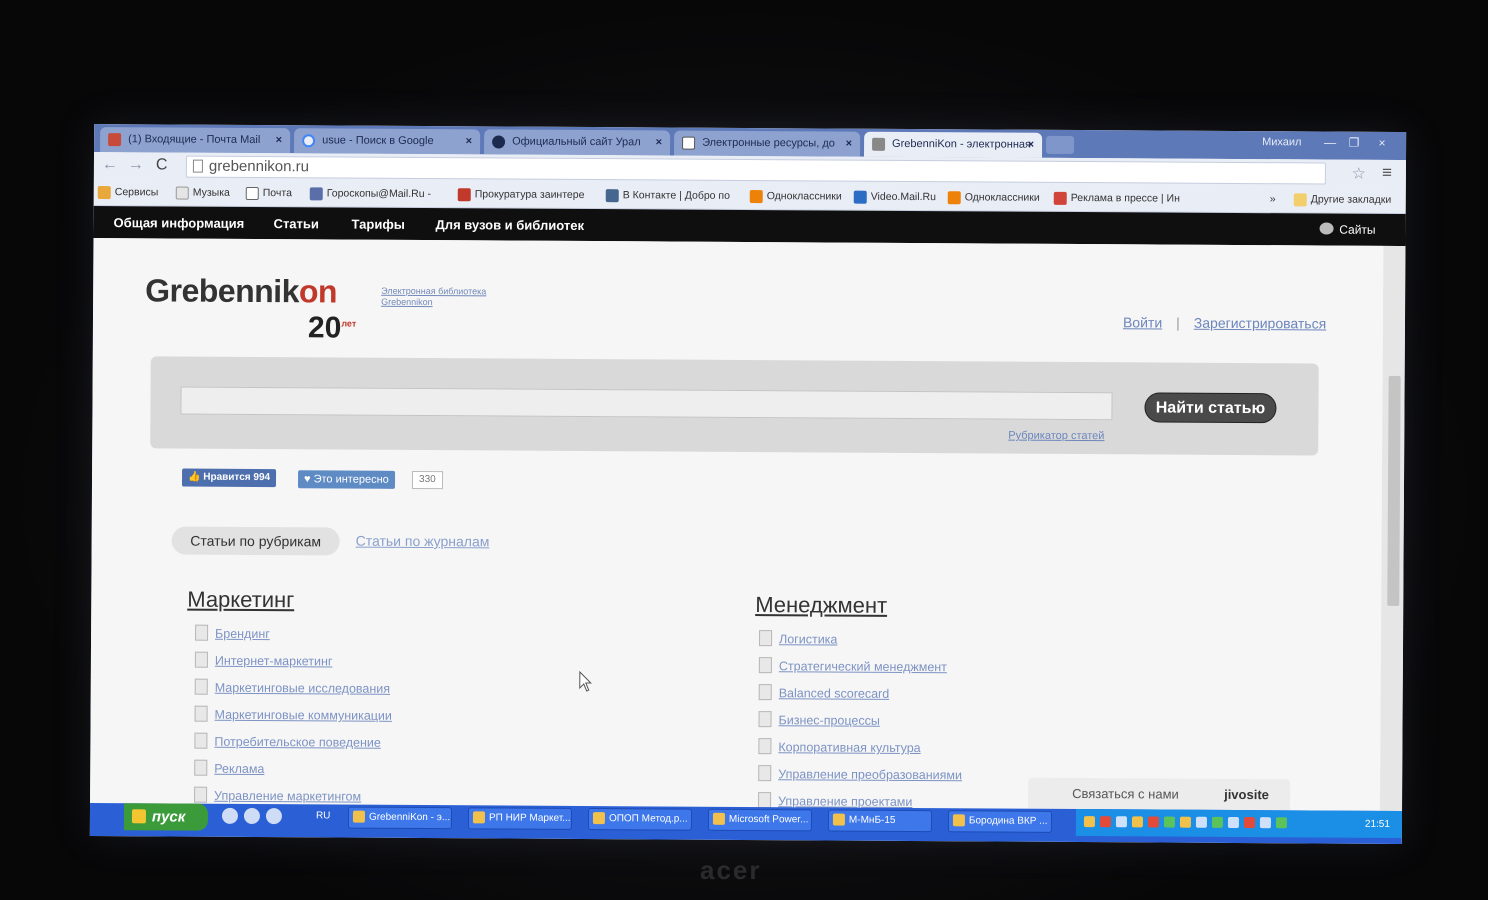 This screenshot has height=900, width=1488. Describe the element at coordinates (1394, 490) in the screenshot. I see `scrollbar-thumb` at that location.